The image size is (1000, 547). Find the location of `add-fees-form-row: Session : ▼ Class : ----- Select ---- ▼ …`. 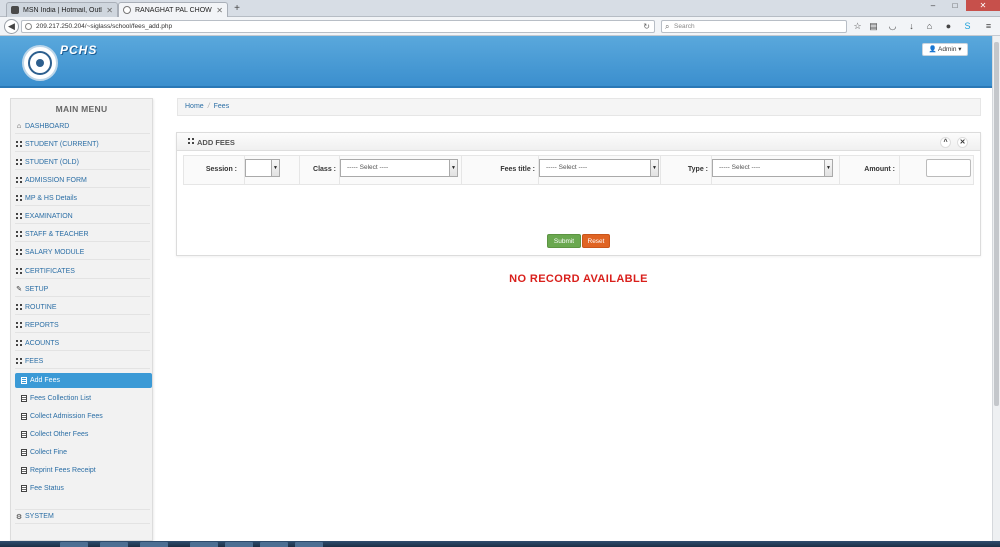

add-fees-form-row: Session : ▼ Class : ----- Select ---- ▼ … is located at coordinates (578, 170).